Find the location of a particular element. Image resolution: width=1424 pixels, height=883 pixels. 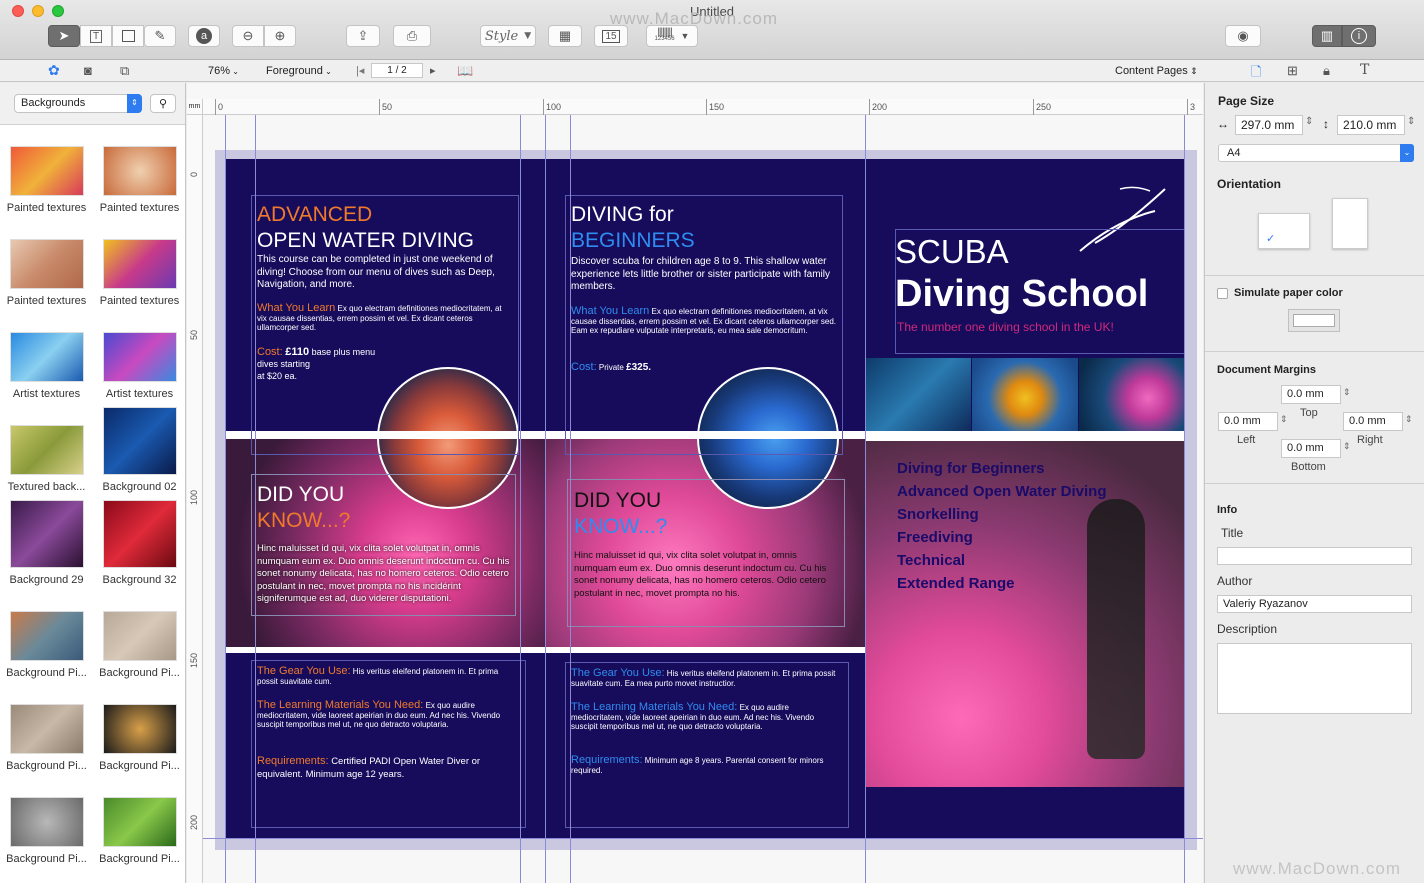

camera-tab-icon: ◙ is located at coordinates (88, 70).